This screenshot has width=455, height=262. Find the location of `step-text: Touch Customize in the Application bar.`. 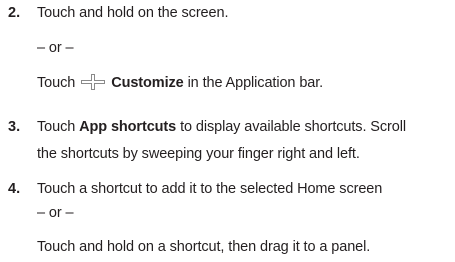

step-text: Touch Customize in the Application bar. is located at coordinates (180, 83).